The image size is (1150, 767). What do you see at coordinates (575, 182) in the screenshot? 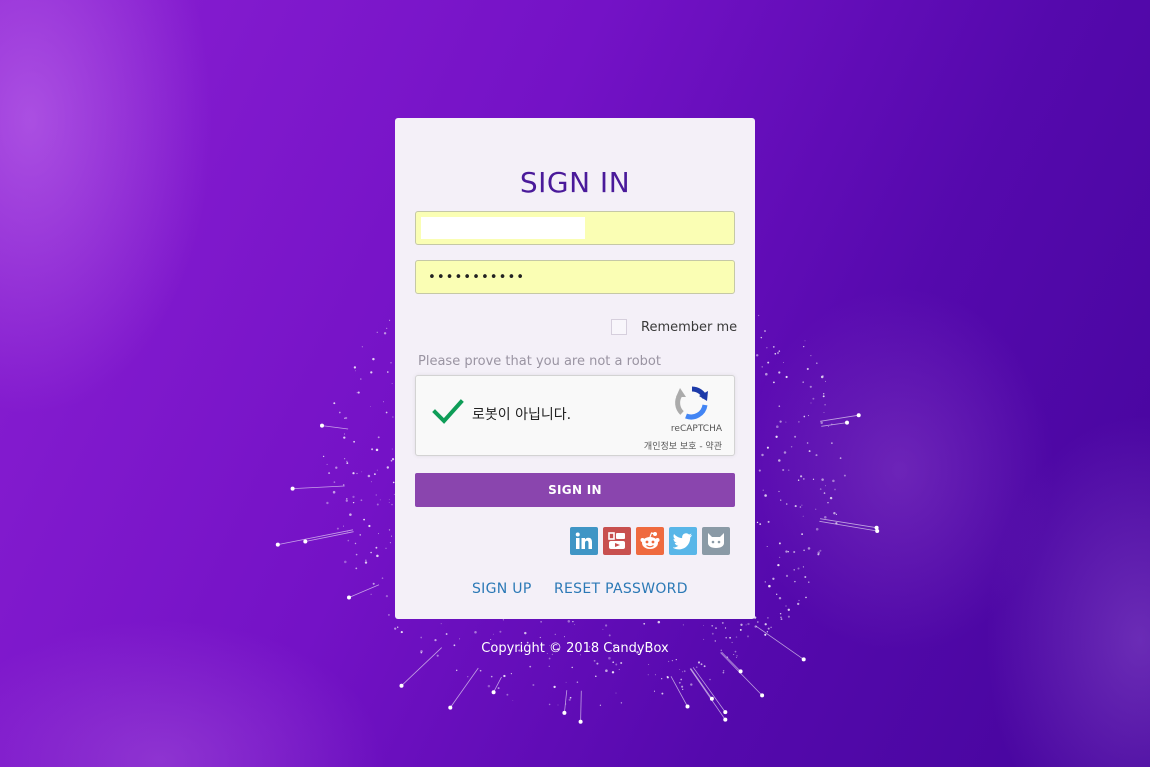
I see `page-title: SIGN IN` at bounding box center [575, 182].